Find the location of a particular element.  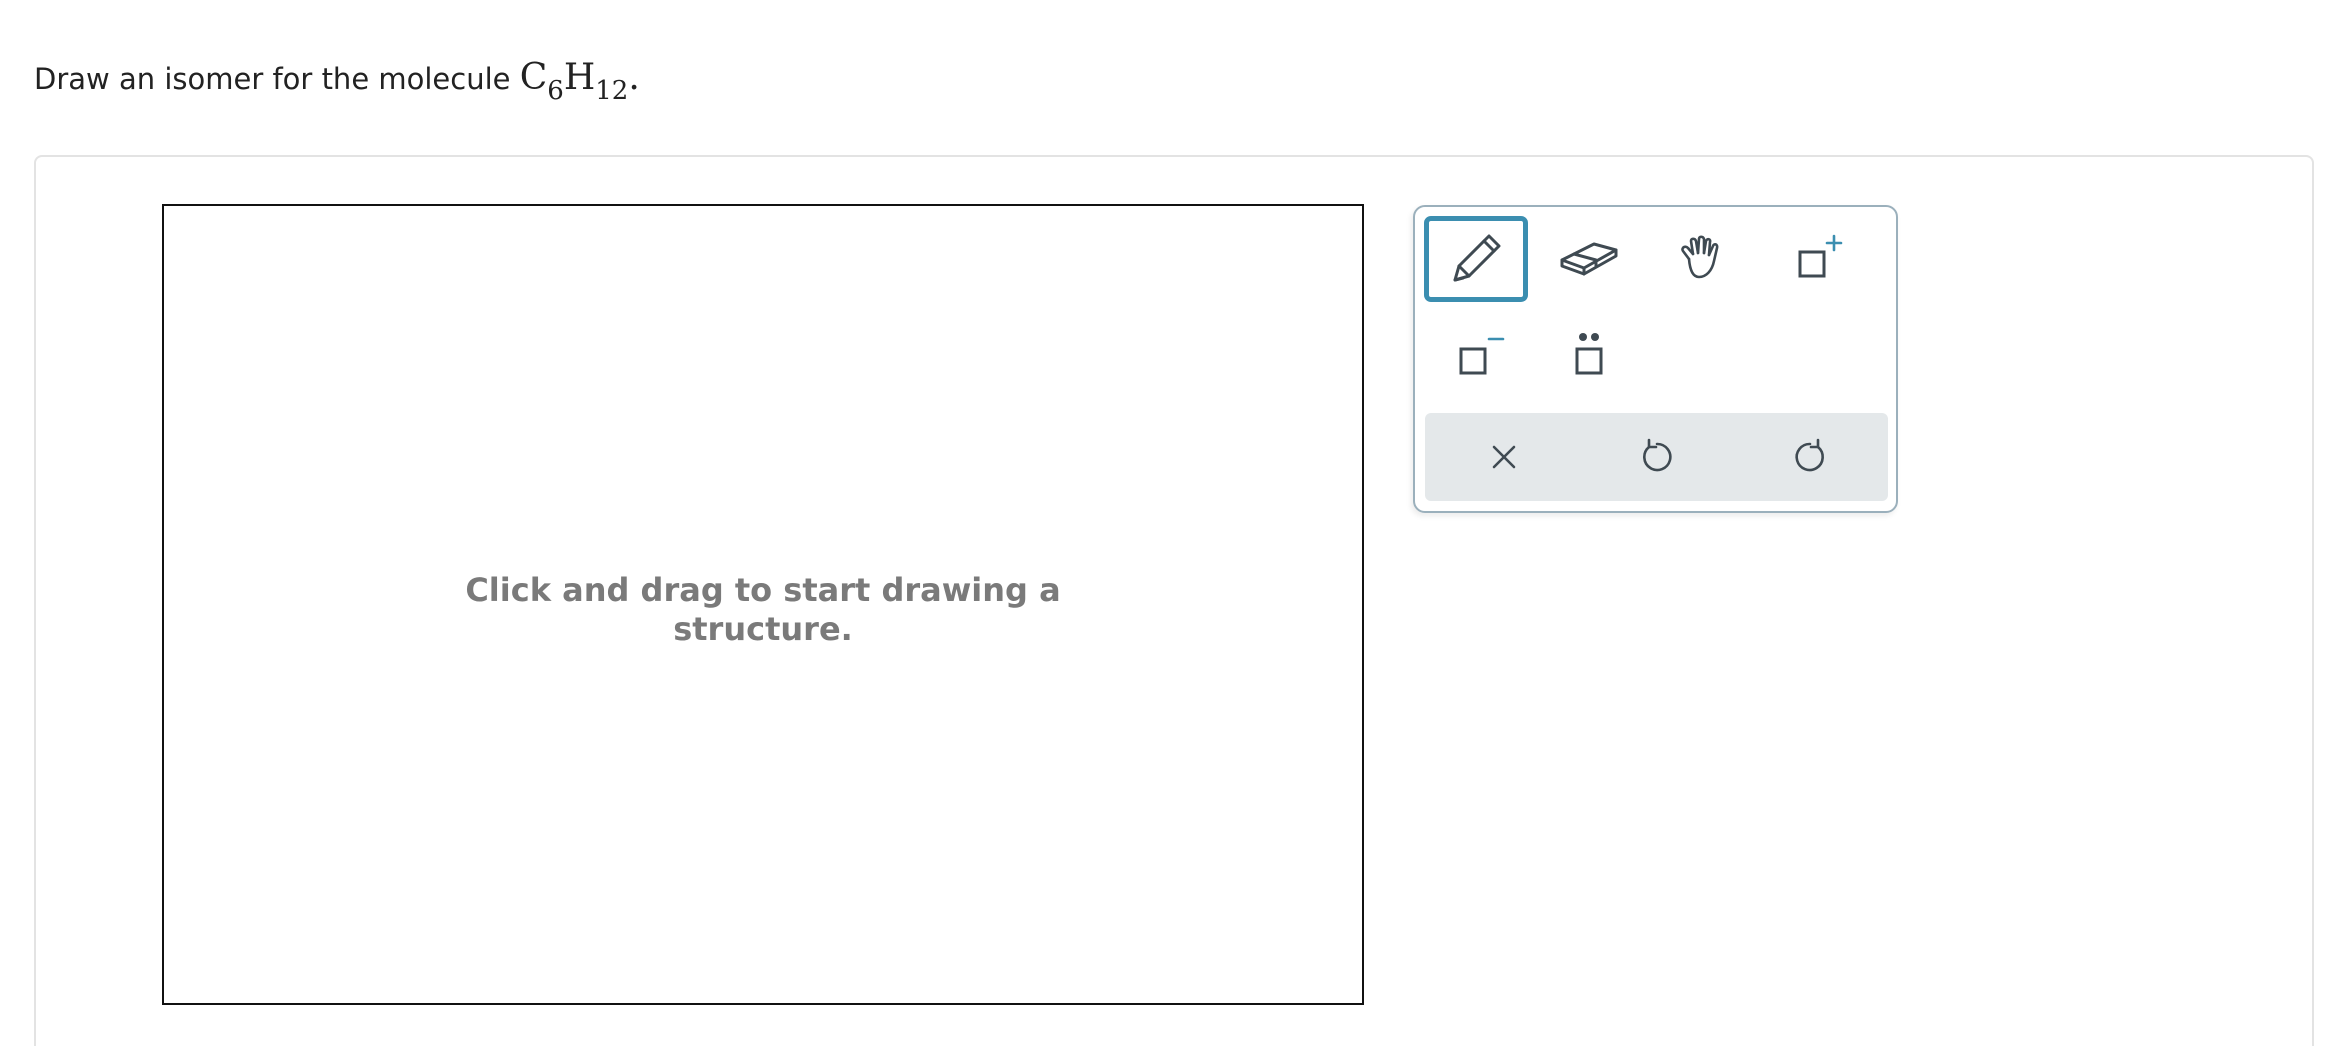

positive-charge-icon is located at coordinates (1820, 256).